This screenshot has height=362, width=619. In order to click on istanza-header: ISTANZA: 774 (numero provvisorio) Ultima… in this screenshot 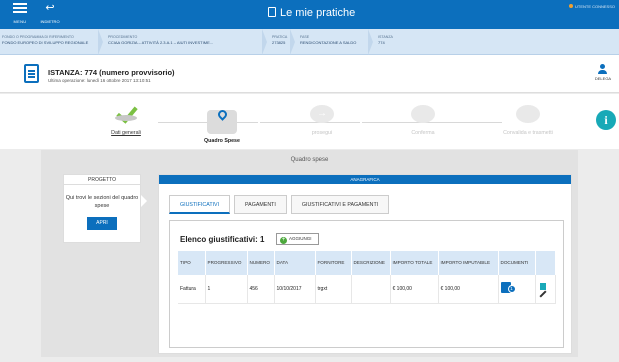, I will do `click(309, 74)`.